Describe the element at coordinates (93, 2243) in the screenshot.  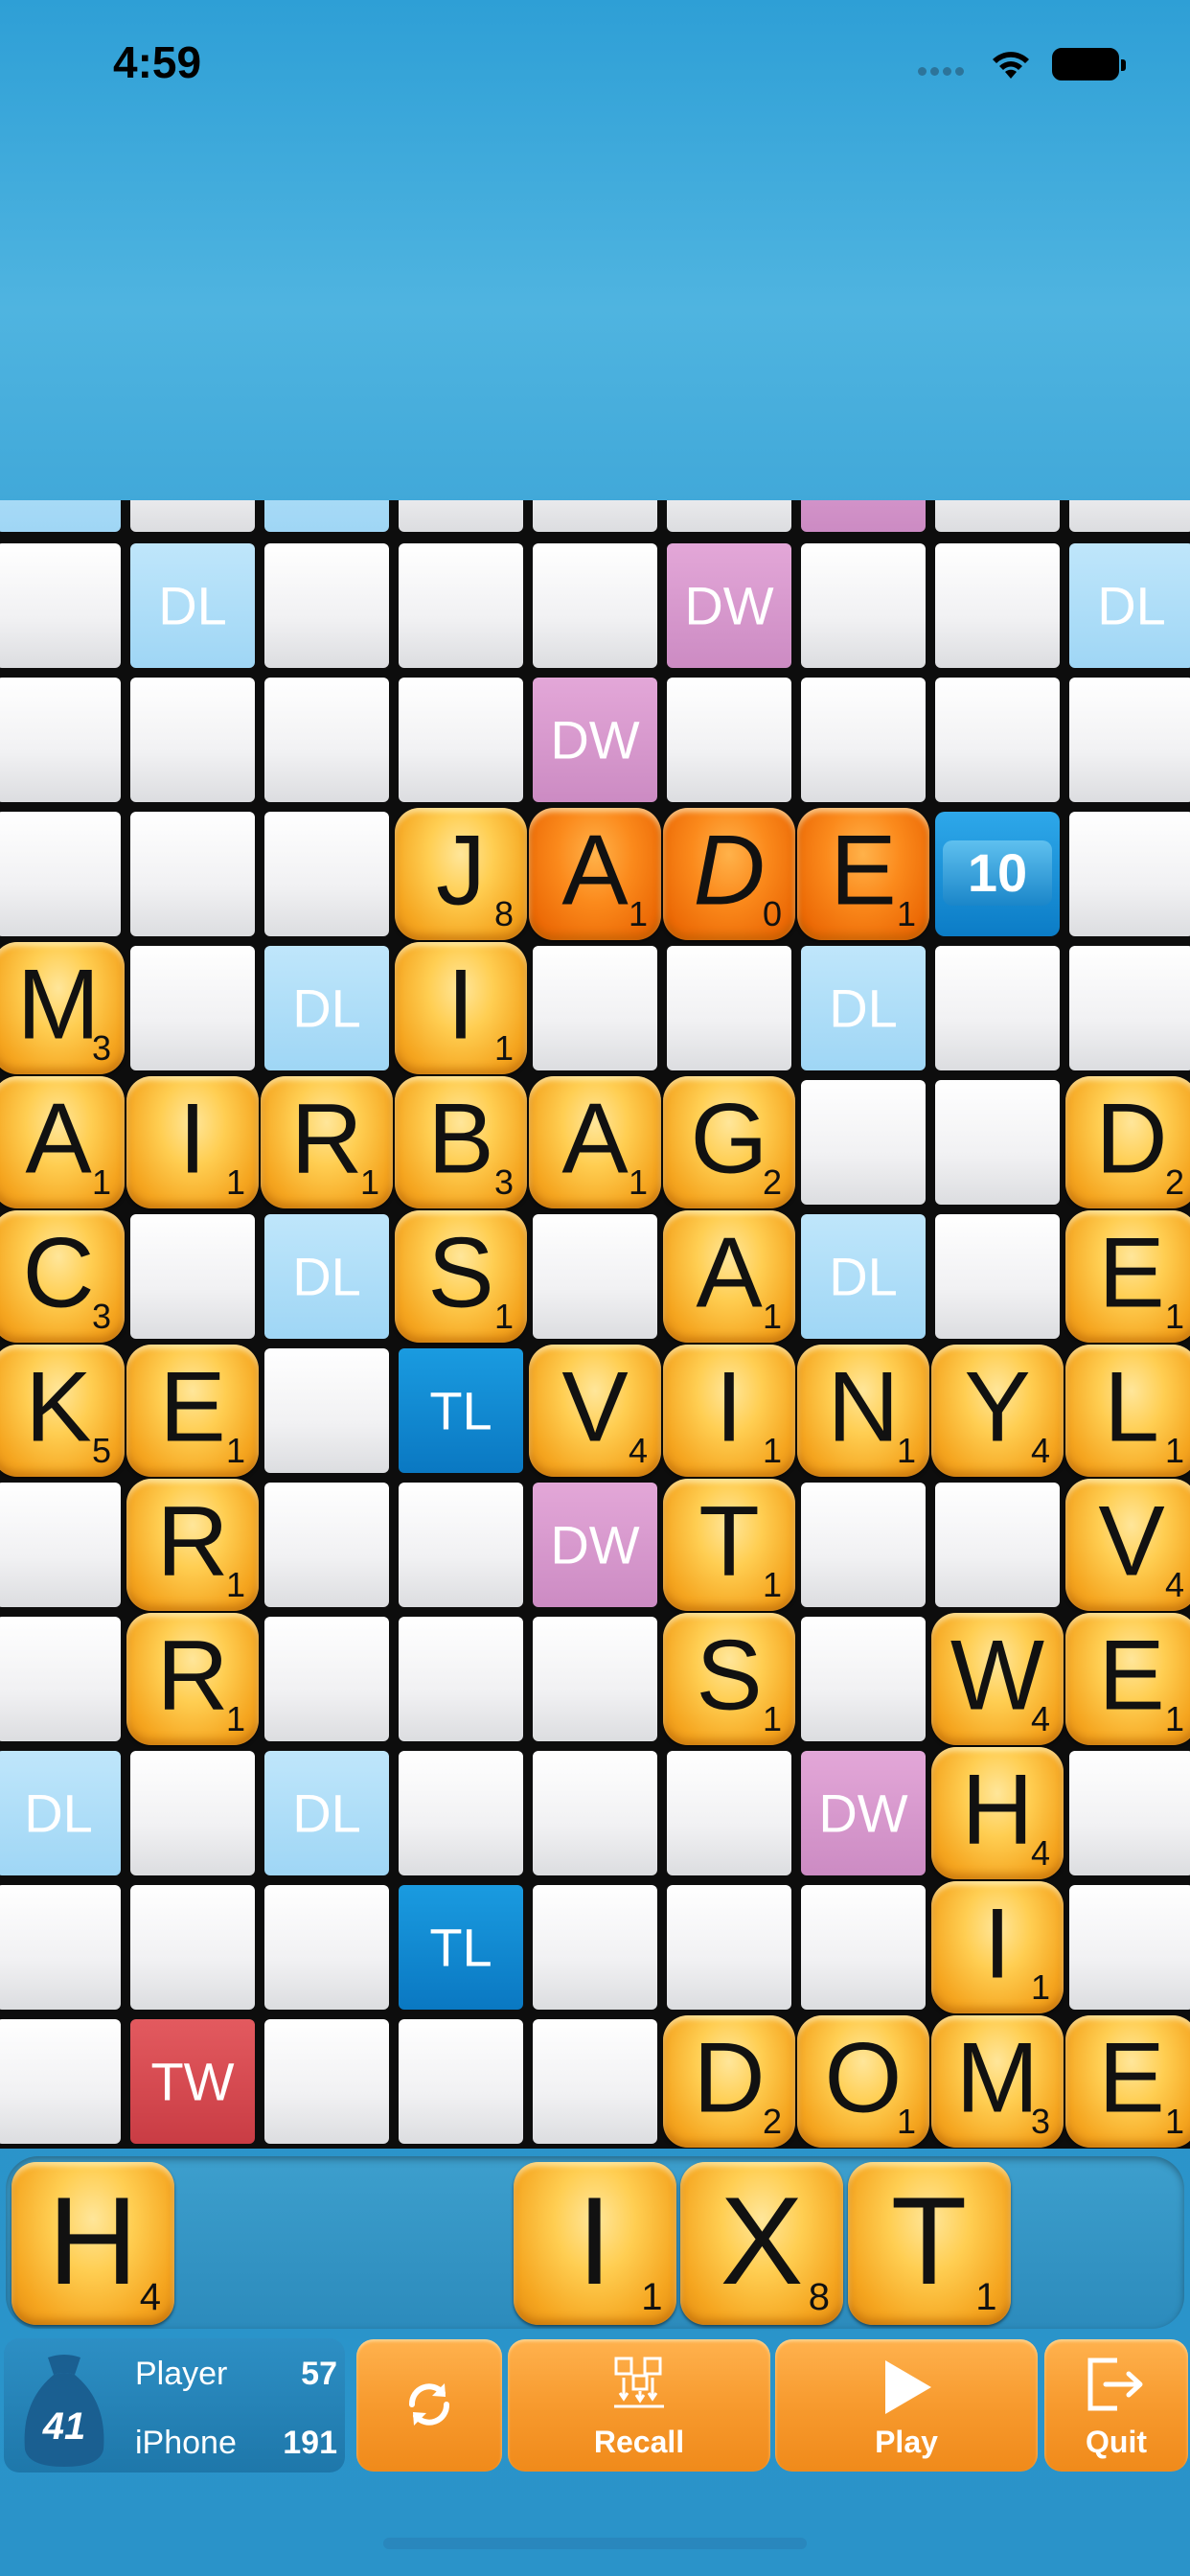
I see `rack-tile: H4` at that location.